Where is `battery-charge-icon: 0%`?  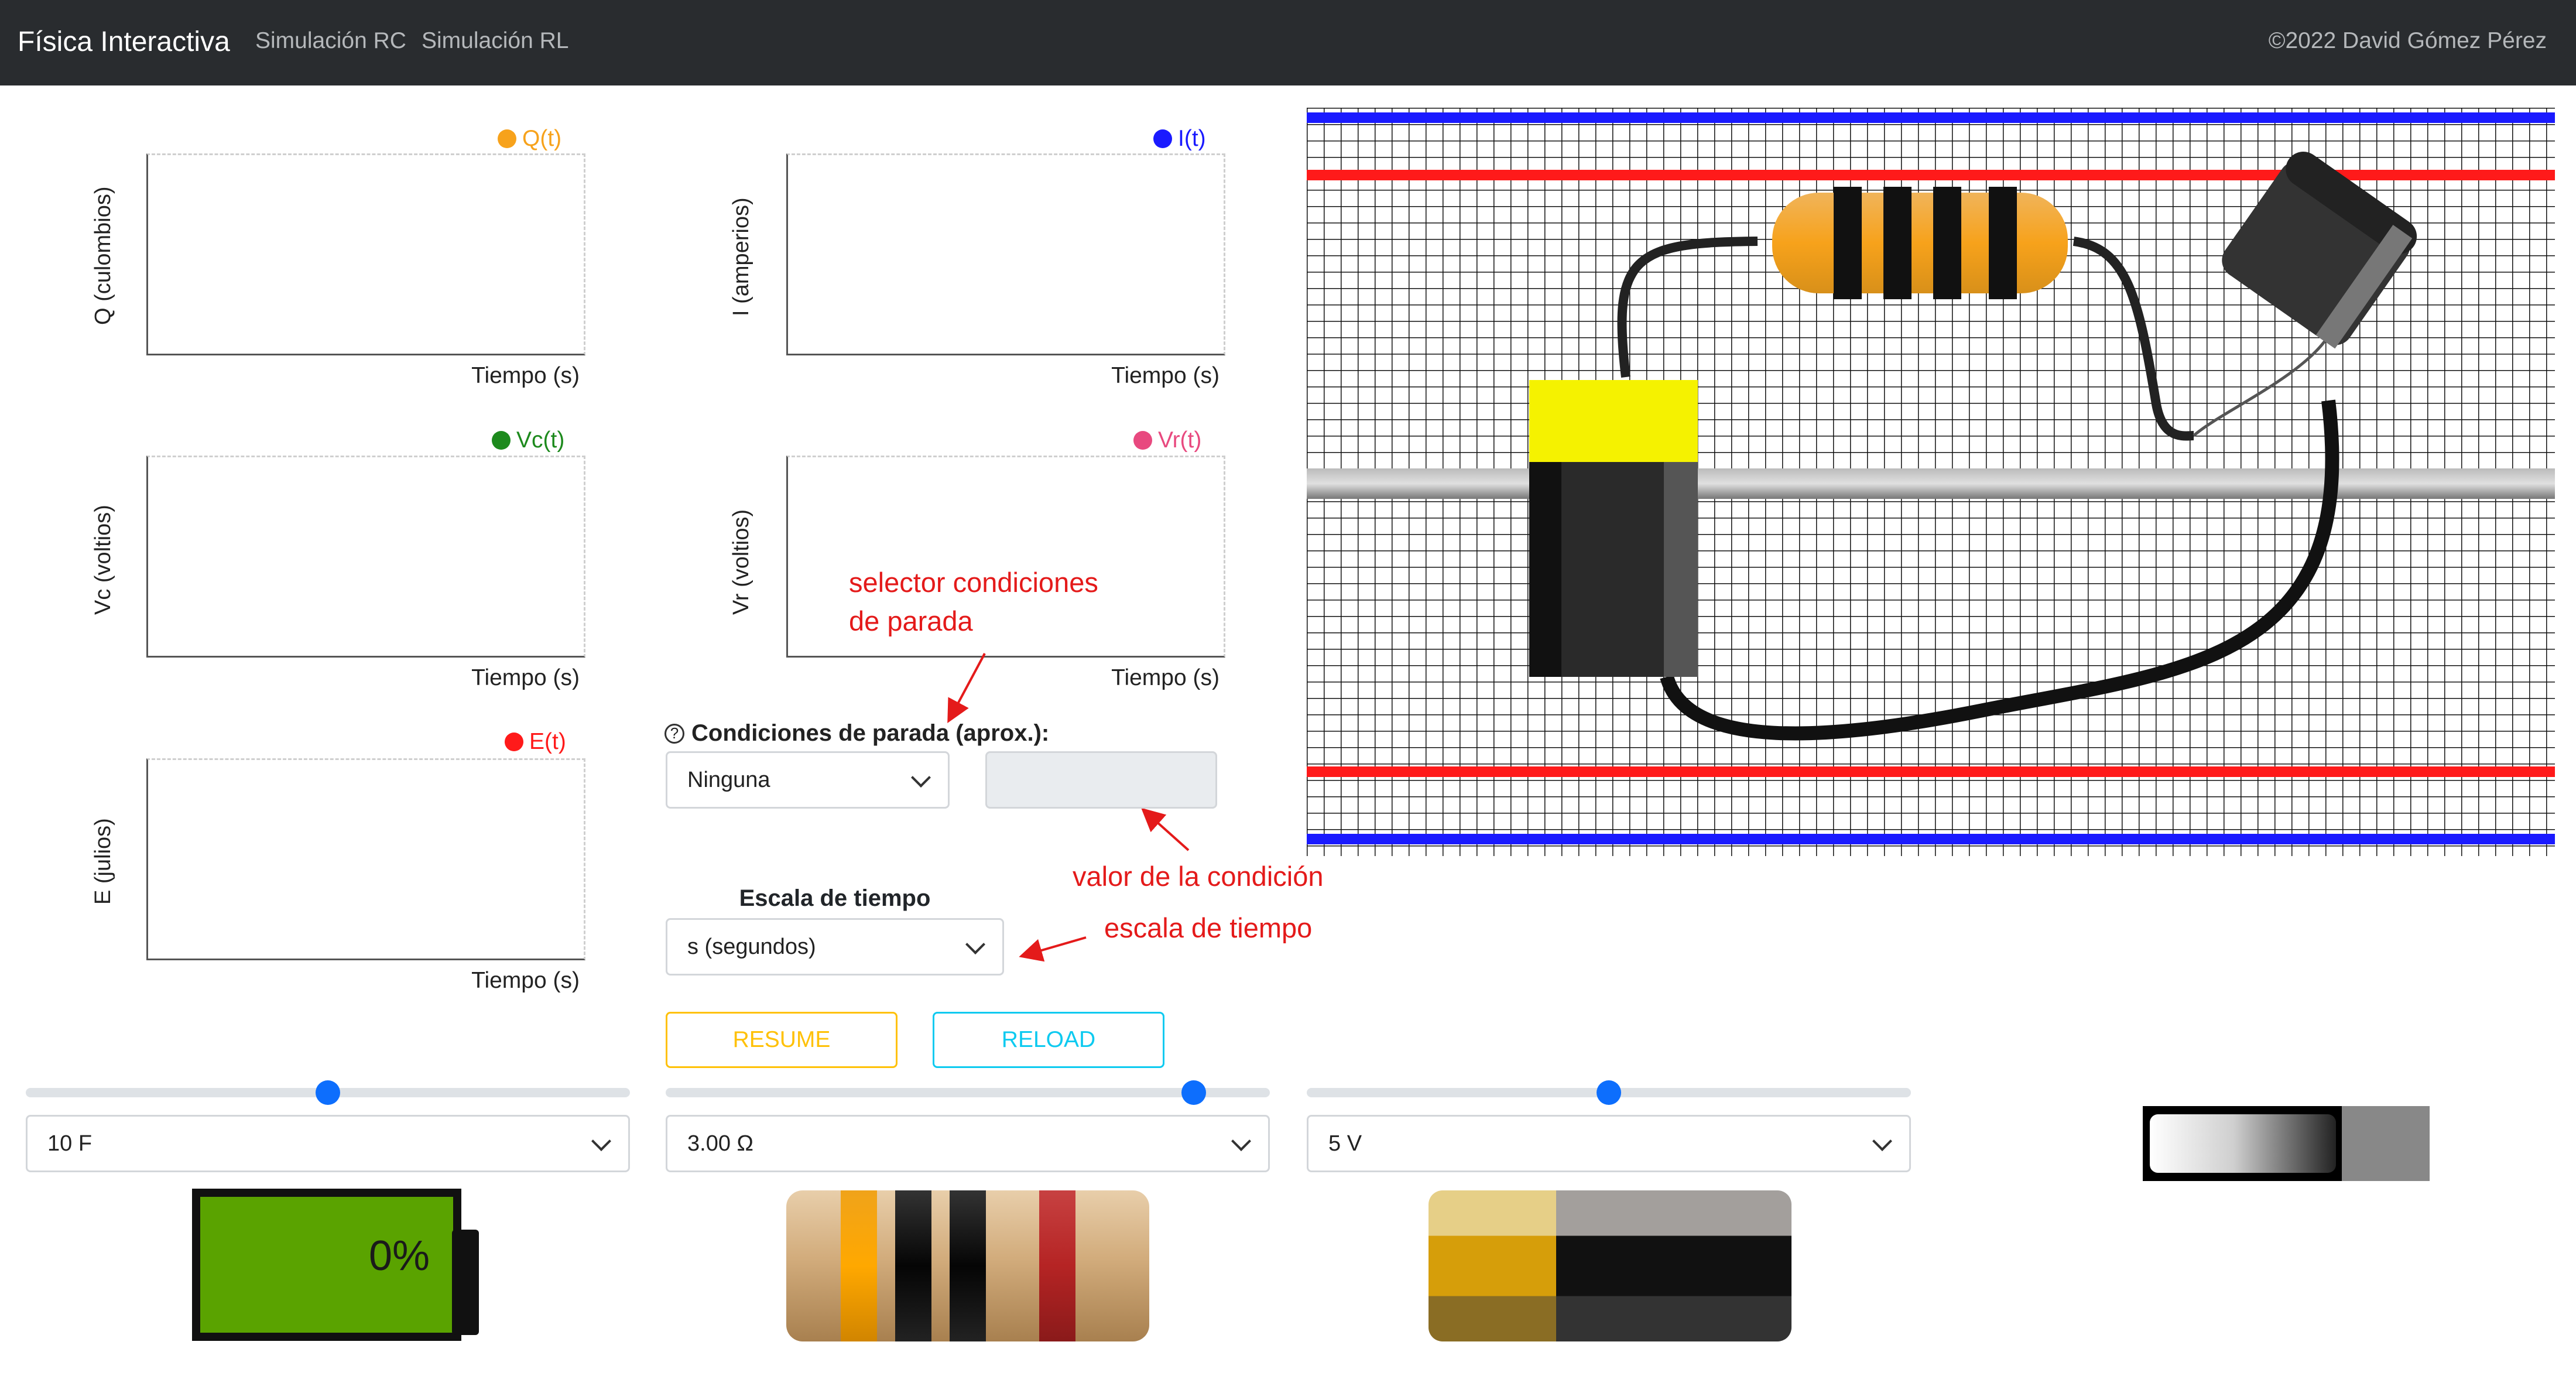 battery-charge-icon: 0% is located at coordinates (335, 1265).